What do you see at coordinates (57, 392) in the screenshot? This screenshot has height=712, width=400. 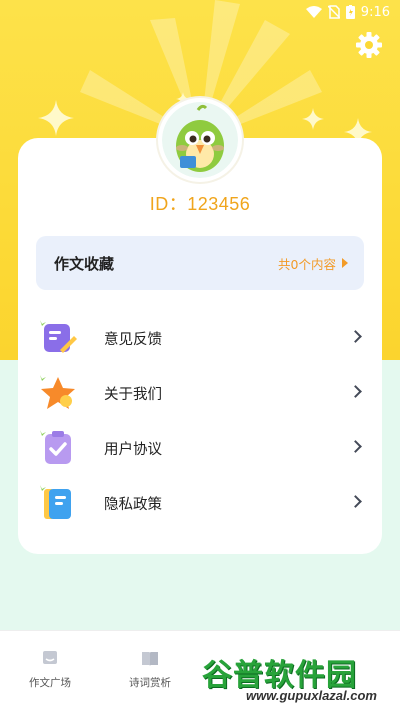 I see `star-icon` at bounding box center [57, 392].